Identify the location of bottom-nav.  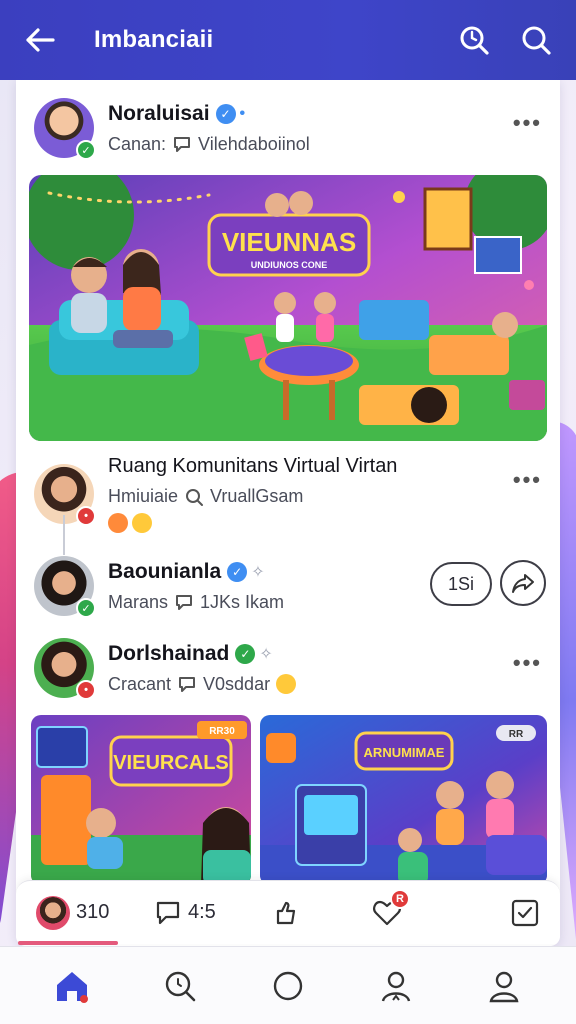
(288, 985).